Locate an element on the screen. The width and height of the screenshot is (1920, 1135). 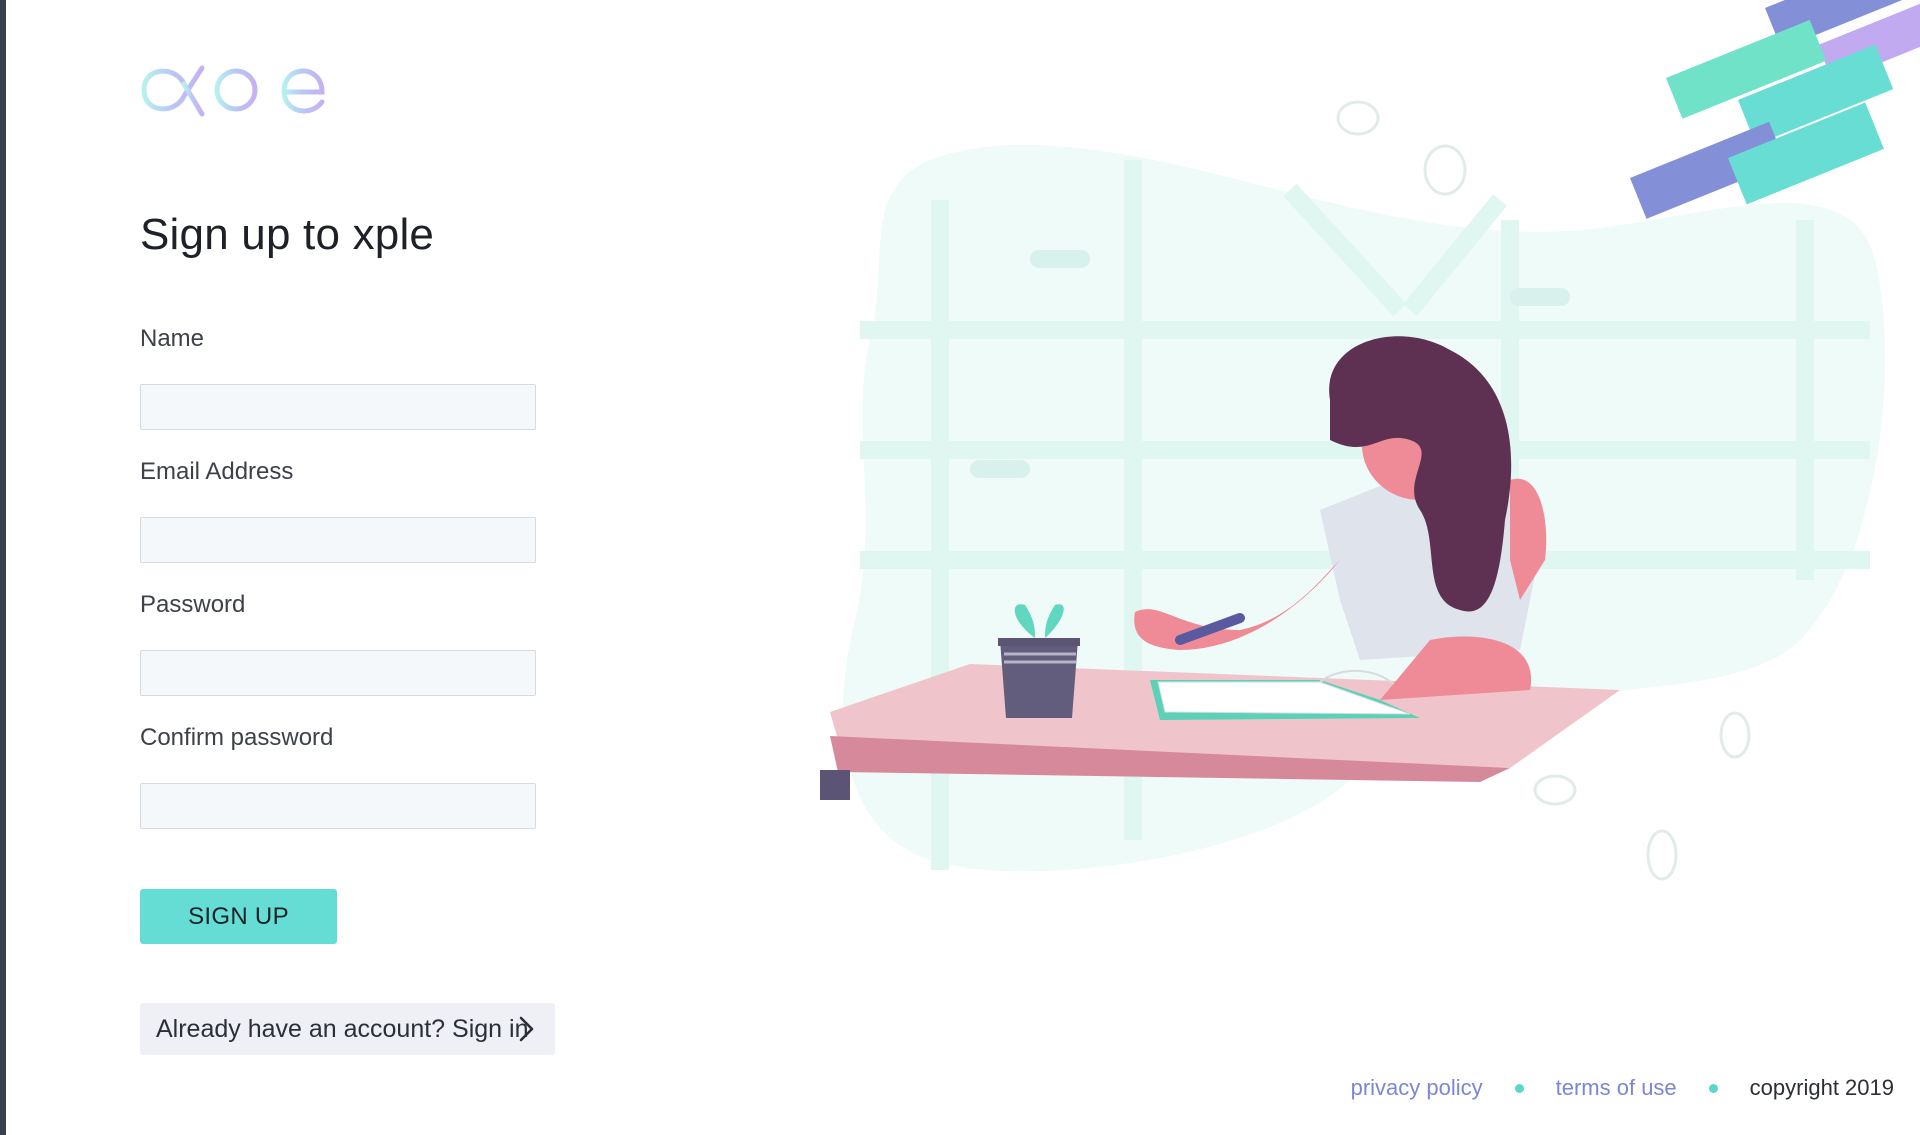
name-label: Name is located at coordinates (172, 338).